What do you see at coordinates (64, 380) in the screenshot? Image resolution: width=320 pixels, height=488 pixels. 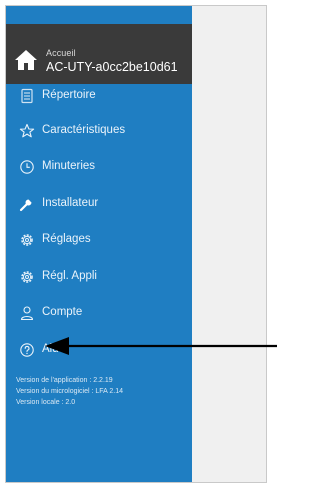 I see `app-version: Version de l'application : 2.2.19` at bounding box center [64, 380].